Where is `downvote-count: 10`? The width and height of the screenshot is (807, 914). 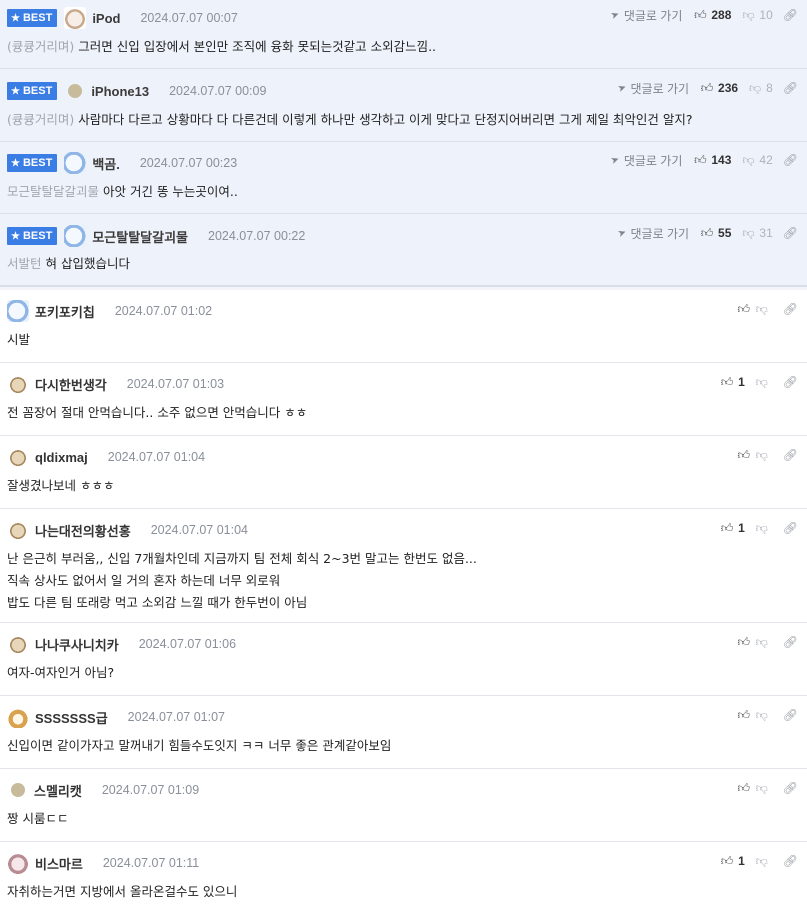
downvote-count: 10 is located at coordinates (766, 15).